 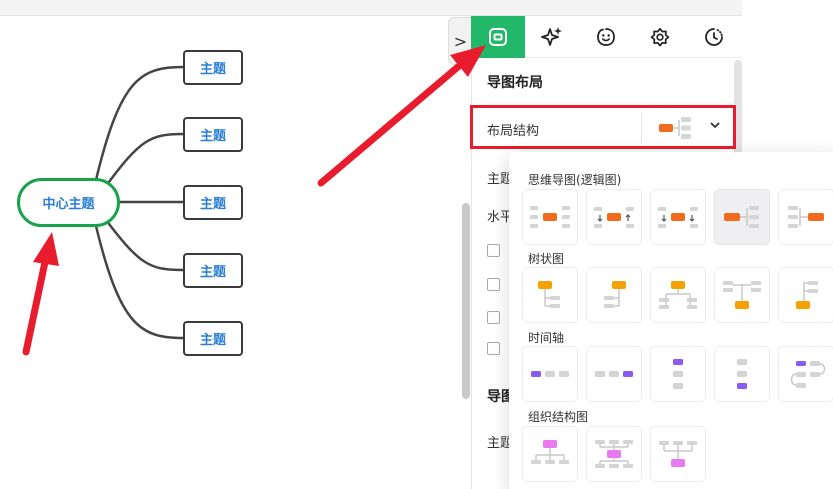 I want to click on section-title-layout: 导图布局, so click(x=515, y=83).